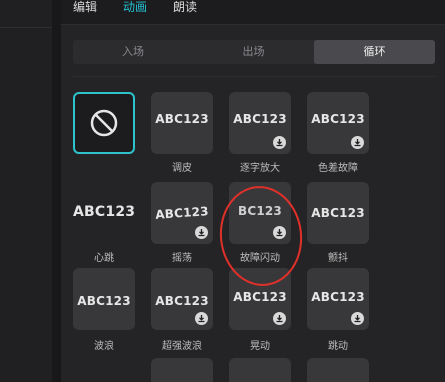  What do you see at coordinates (104, 346) in the screenshot?
I see `tile-label: 波浪` at bounding box center [104, 346].